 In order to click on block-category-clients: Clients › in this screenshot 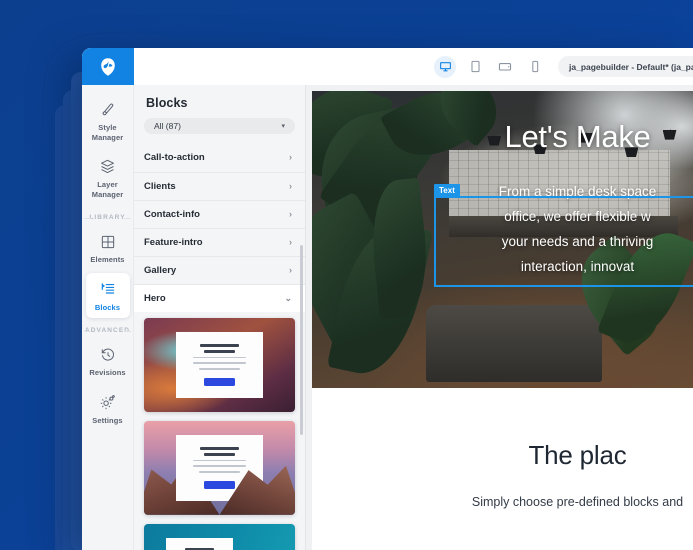, I will do `click(219, 185)`.